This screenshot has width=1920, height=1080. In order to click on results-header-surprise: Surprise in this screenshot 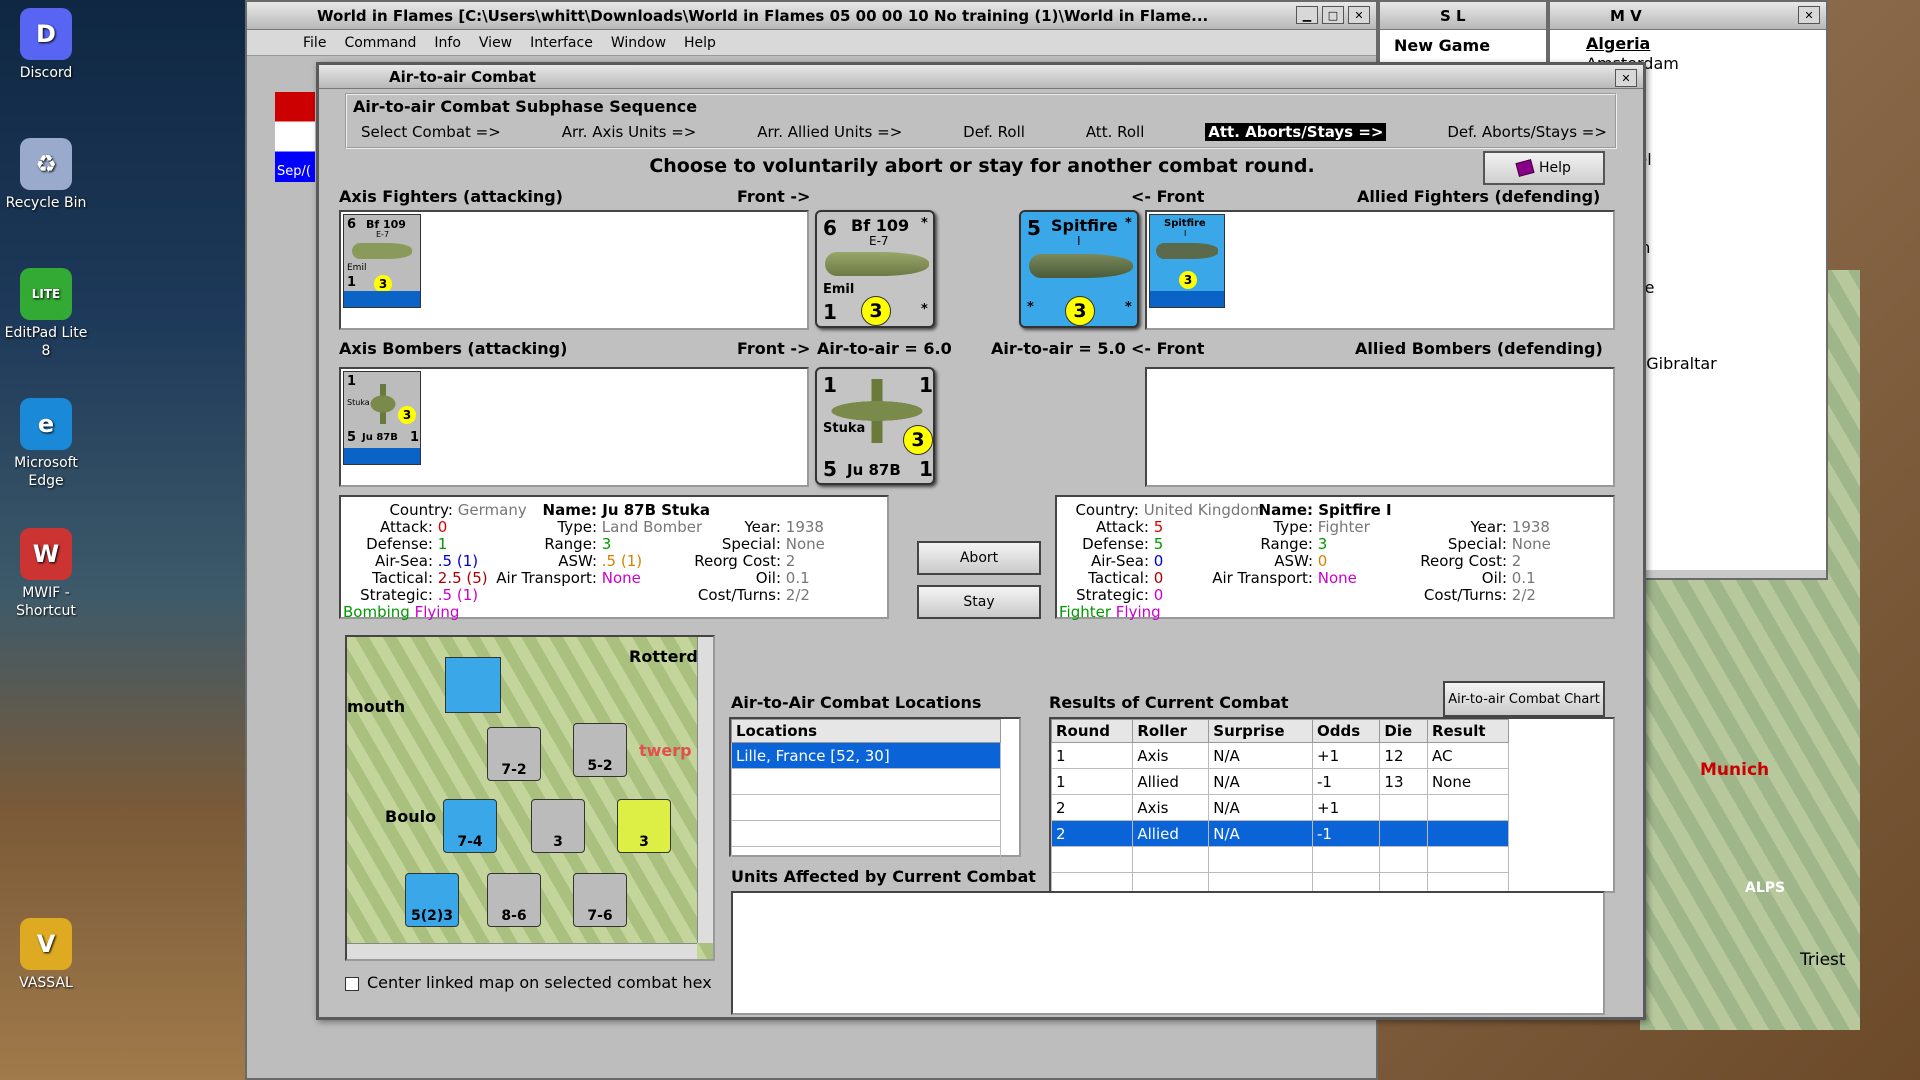, I will do `click(1261, 731)`.